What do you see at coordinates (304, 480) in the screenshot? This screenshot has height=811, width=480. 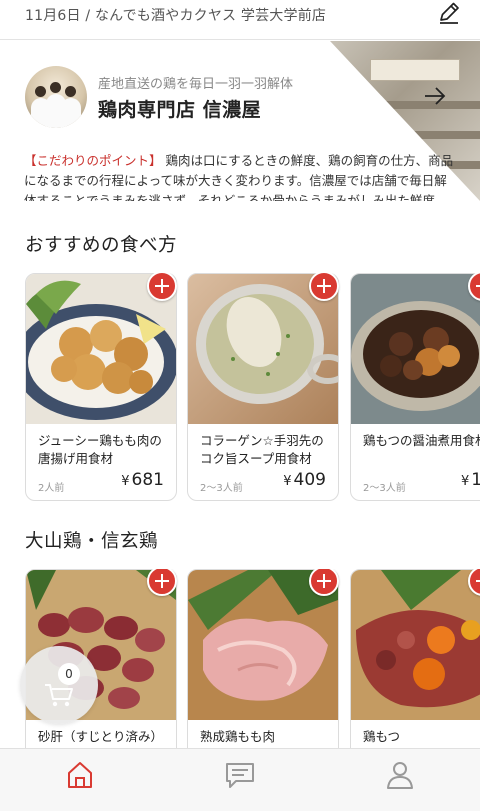 I see `product-price: ¥409` at bounding box center [304, 480].